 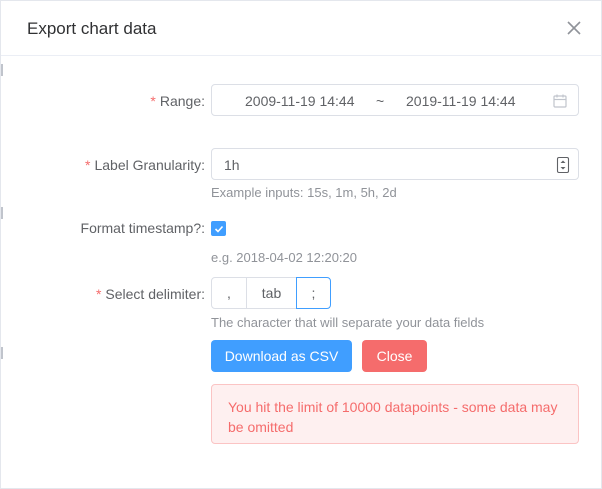 I want to click on range-end-value: 2019-11-19 14:44, so click(x=461, y=101).